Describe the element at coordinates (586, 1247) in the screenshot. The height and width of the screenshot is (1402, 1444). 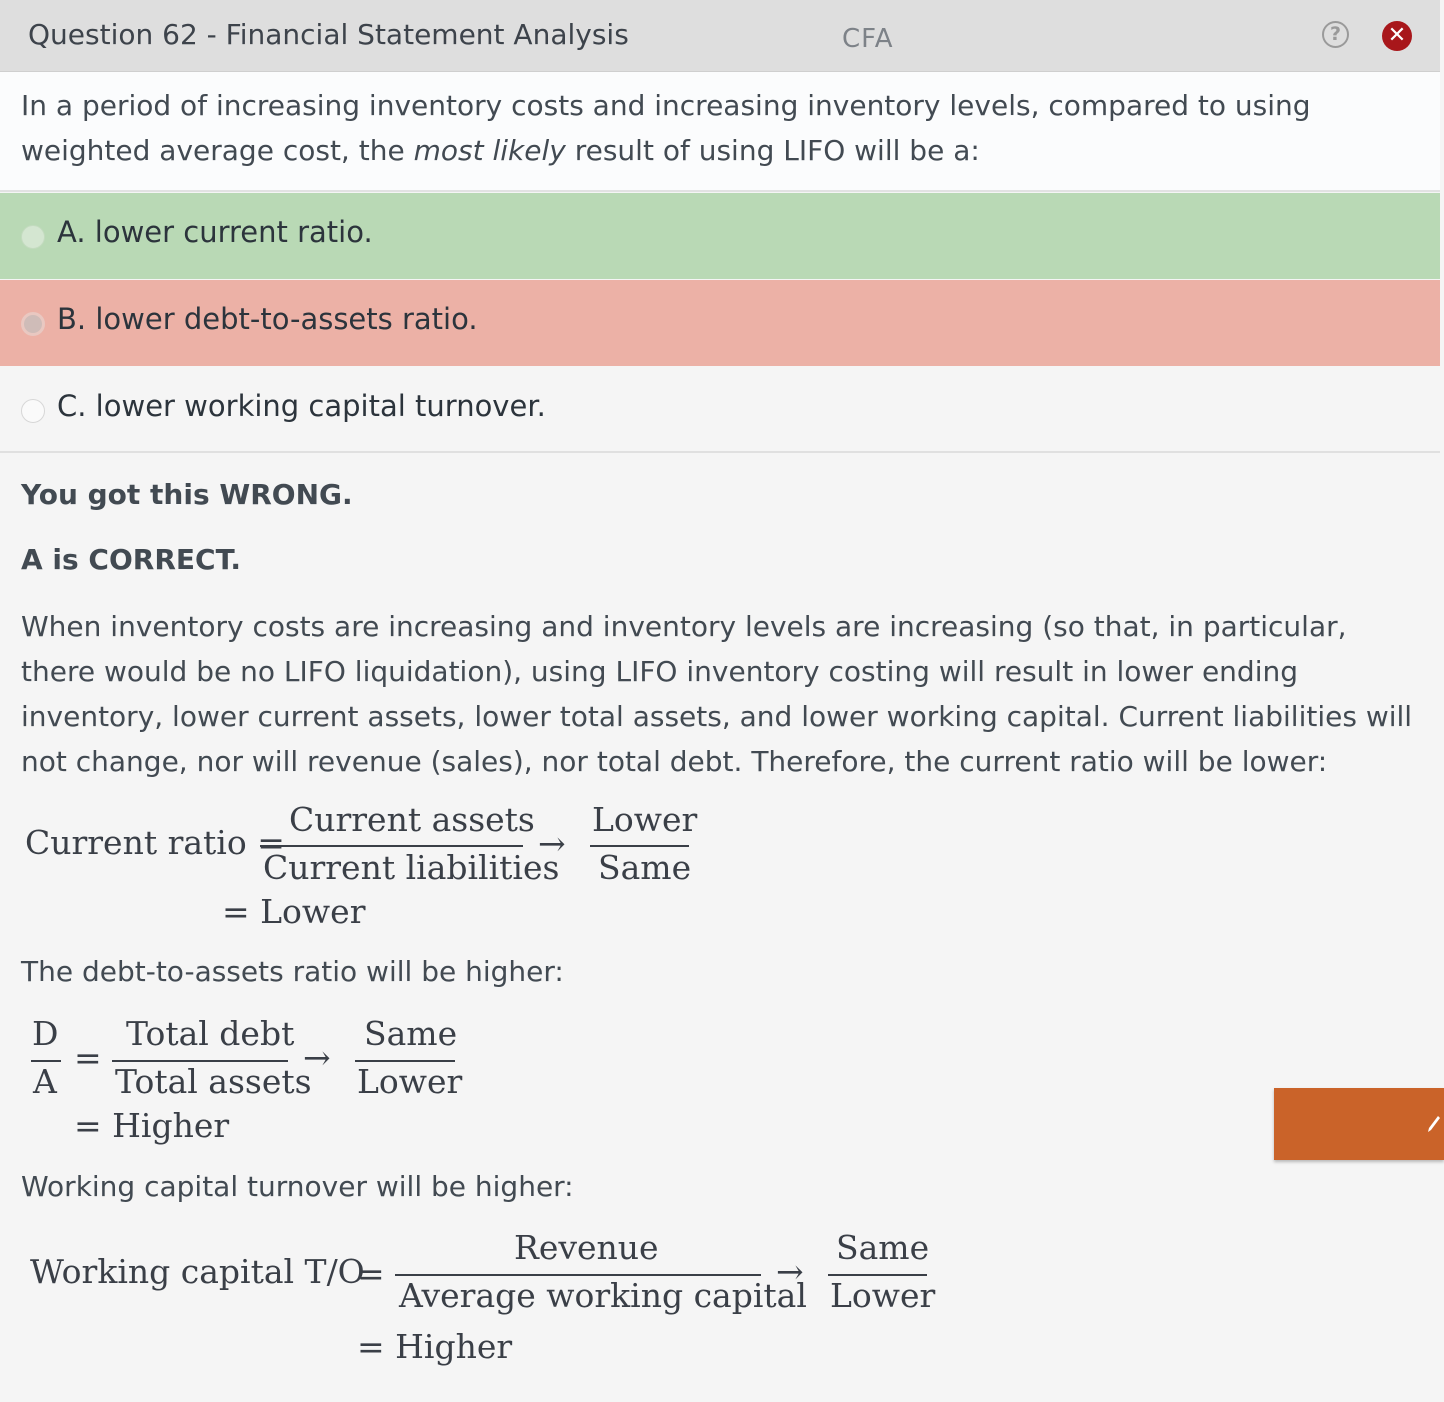
I see `wc-numerator: Revenue` at that location.